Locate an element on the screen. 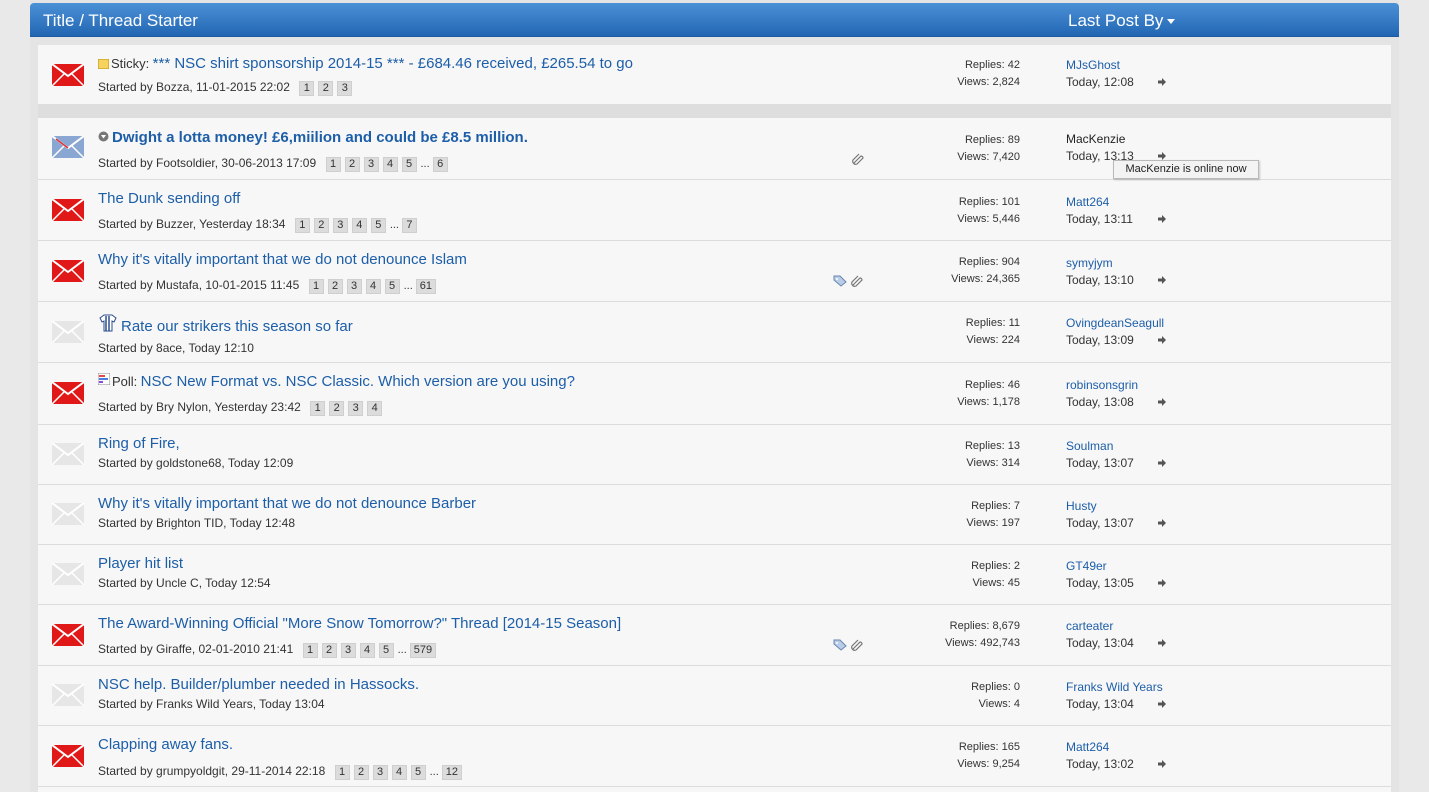 The width and height of the screenshot is (1429, 792). first-unread-icon is located at coordinates (103, 136).